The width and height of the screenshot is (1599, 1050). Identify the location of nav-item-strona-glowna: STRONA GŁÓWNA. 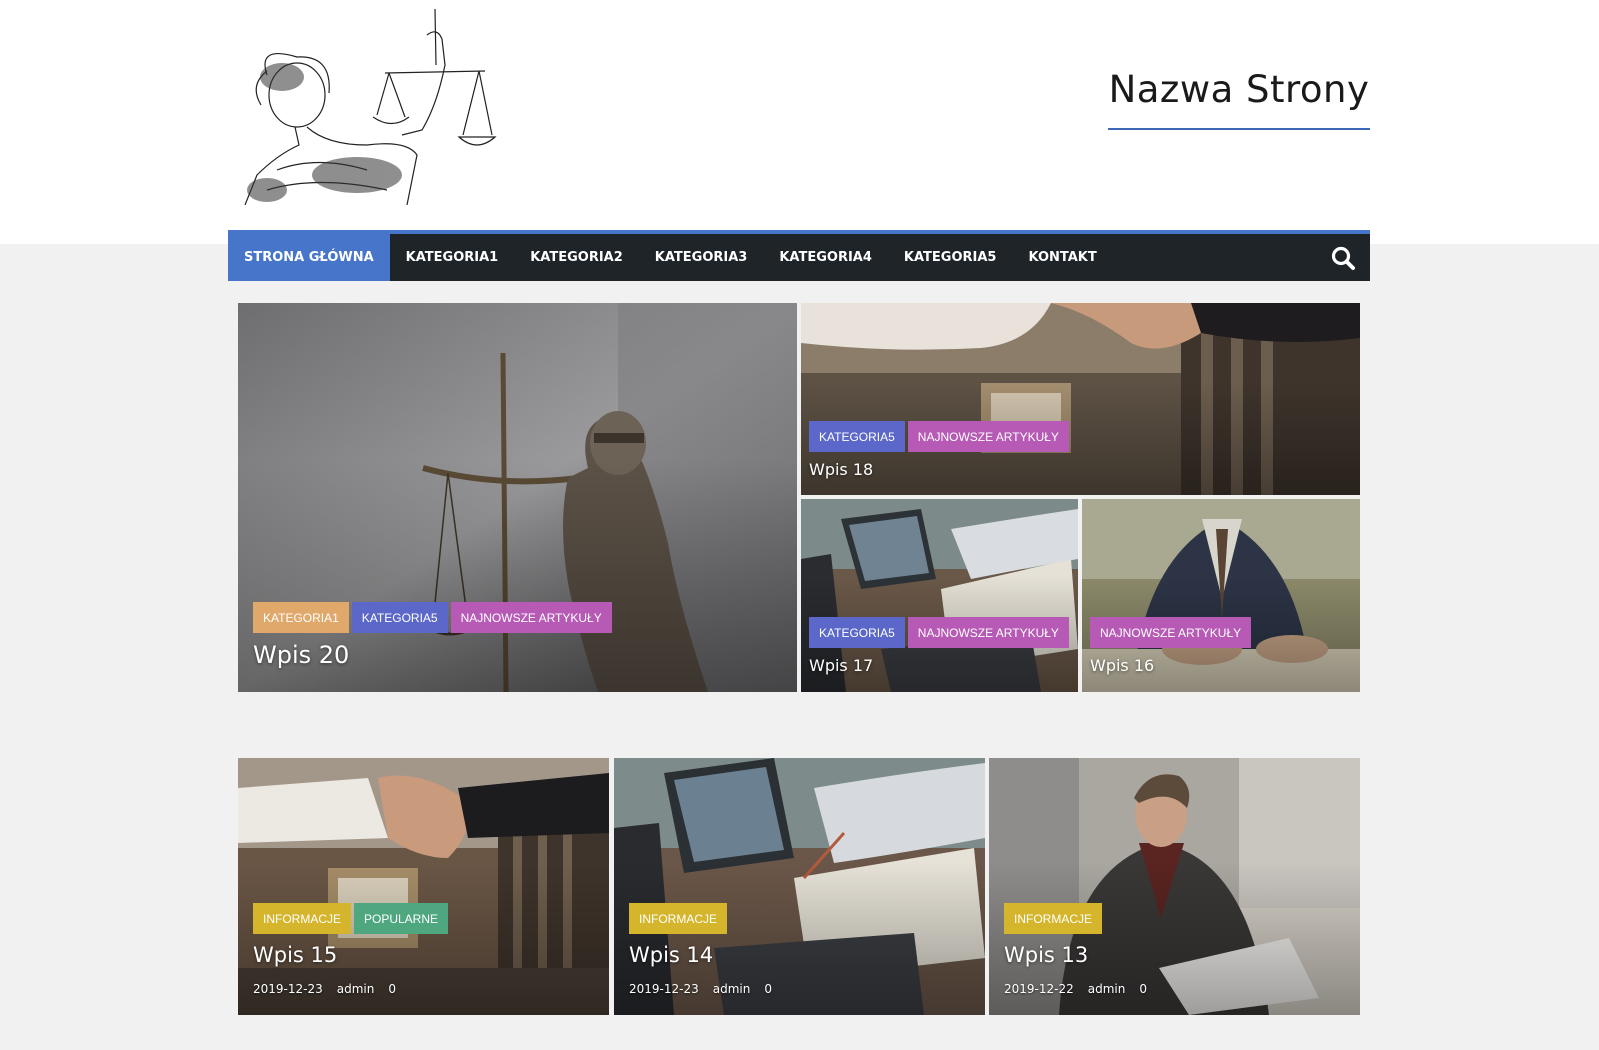
(309, 257).